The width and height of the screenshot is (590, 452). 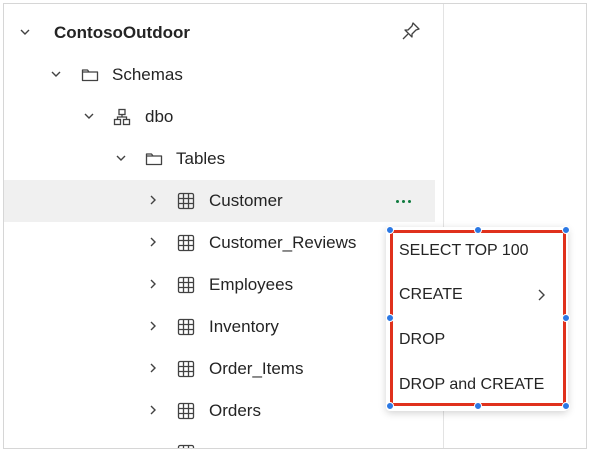 I want to click on menu-item-select-top-100: SELECT TOP 100, so click(x=477, y=251).